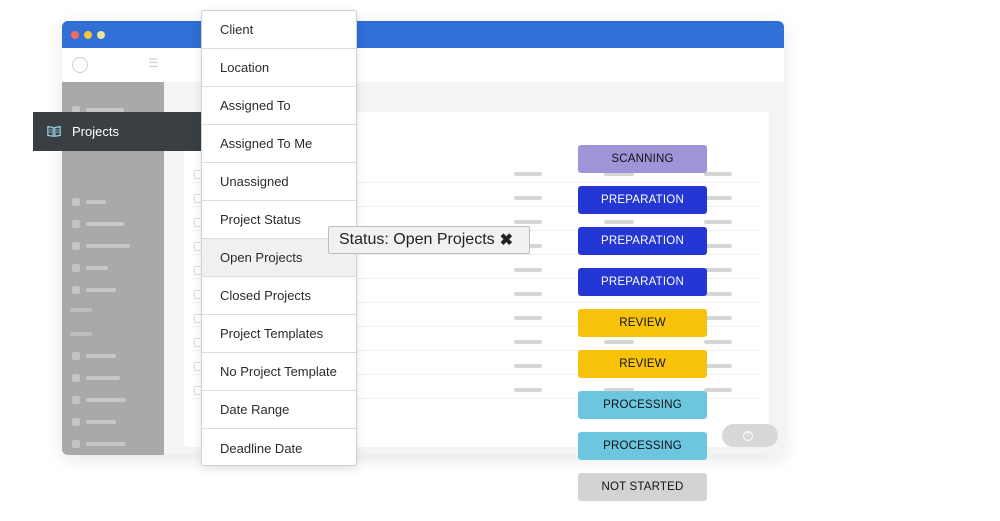  I want to click on filter-chip-label: Status: Open Projects, so click(417, 239).